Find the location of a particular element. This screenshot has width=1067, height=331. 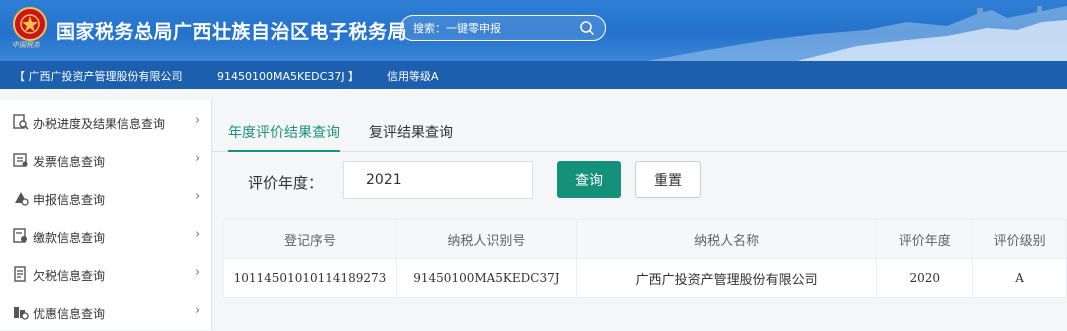

credit-level: 信用等级A is located at coordinates (413, 76).